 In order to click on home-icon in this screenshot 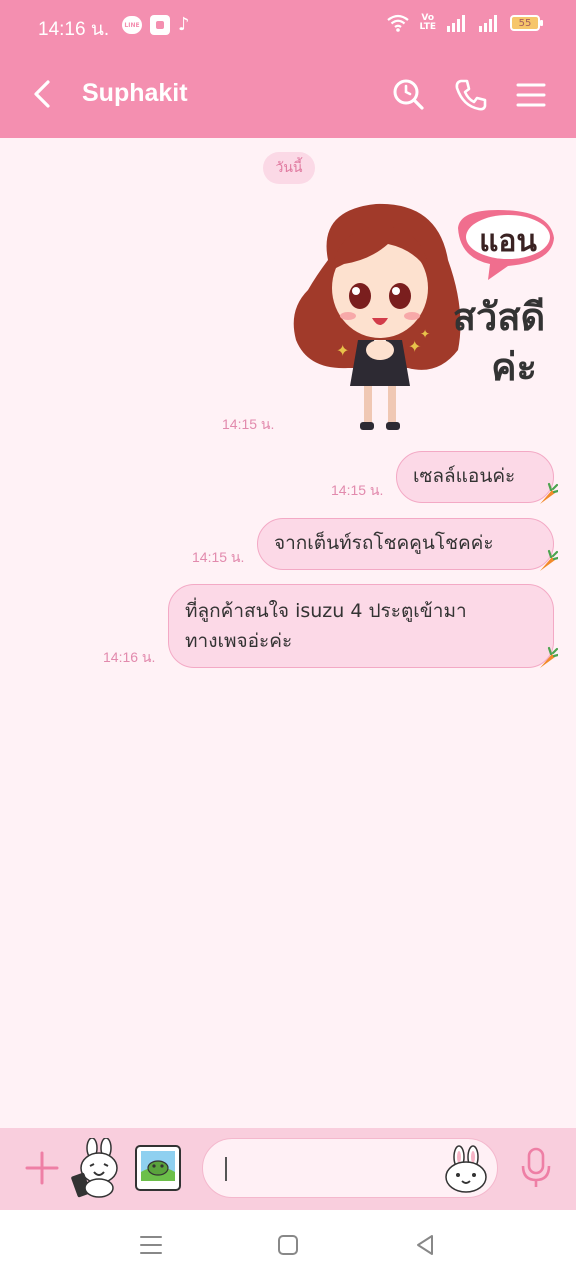, I will do `click(288, 1245)`.